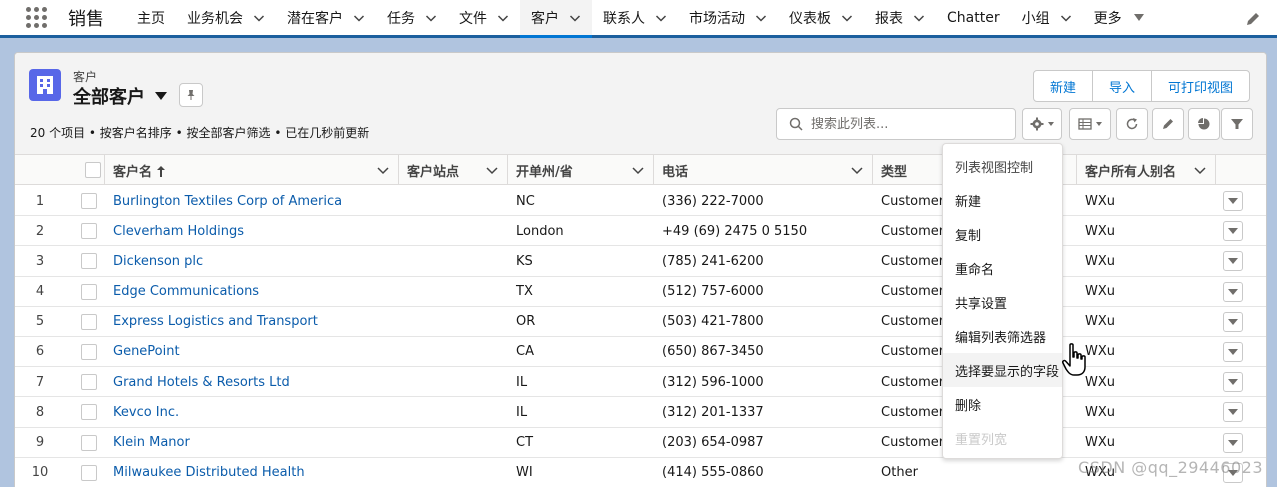 The width and height of the screenshot is (1277, 487). I want to click on caret-down-icon, so click(1138, 17).